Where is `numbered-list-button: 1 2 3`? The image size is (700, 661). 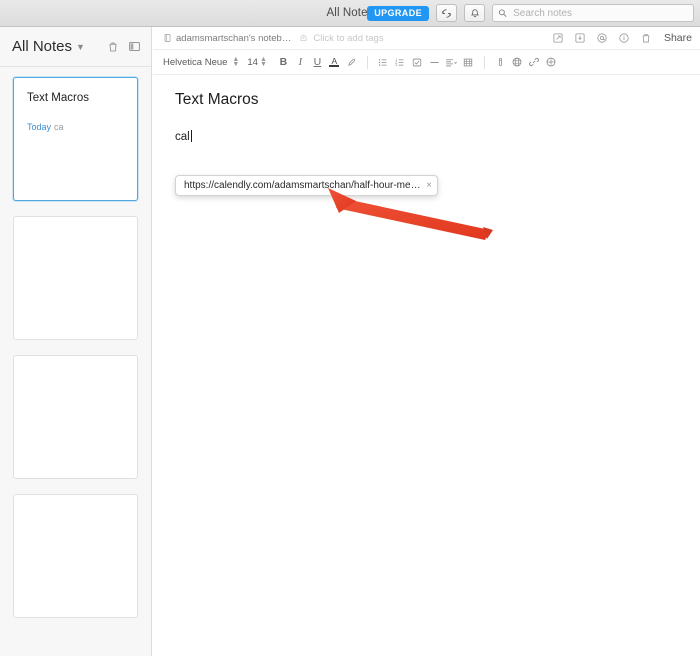
numbered-list-button: 1 2 3 is located at coordinates (400, 62).